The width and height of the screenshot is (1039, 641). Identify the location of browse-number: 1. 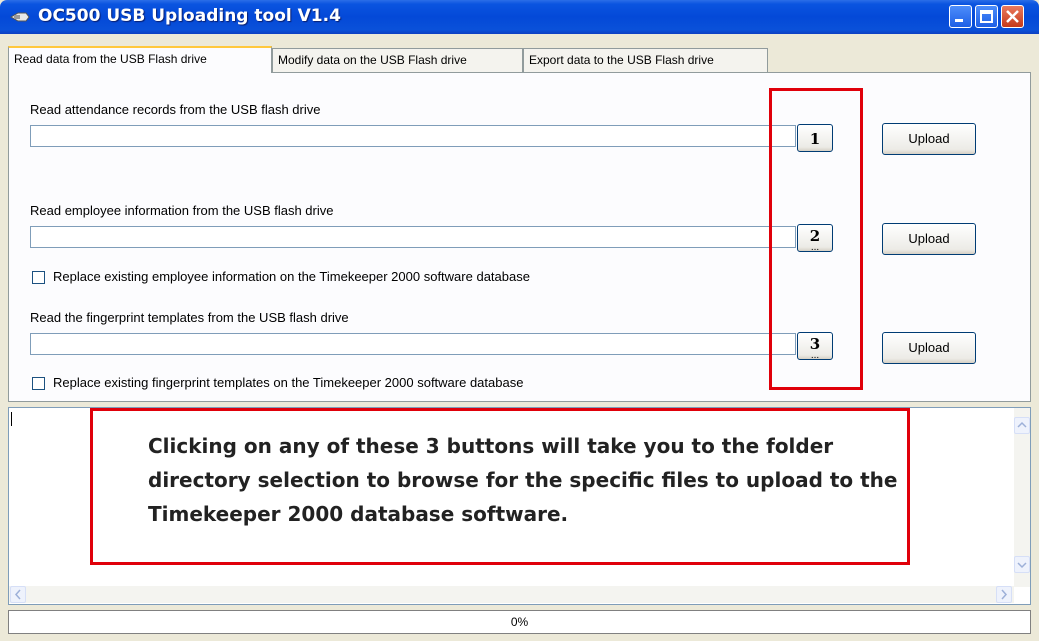
(815, 139).